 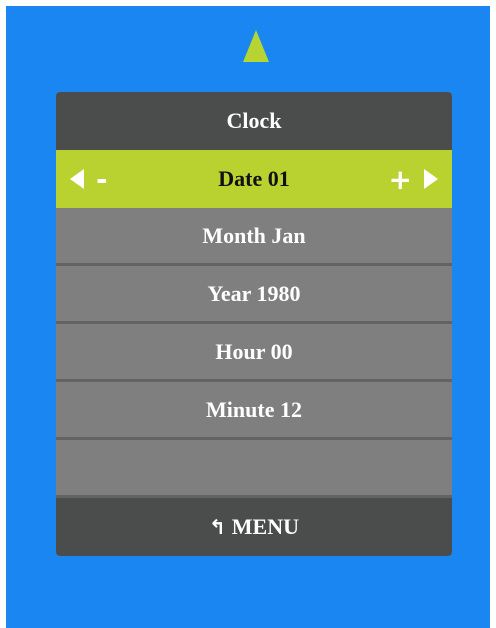 I want to click on plus-icon: +, so click(x=400, y=179).